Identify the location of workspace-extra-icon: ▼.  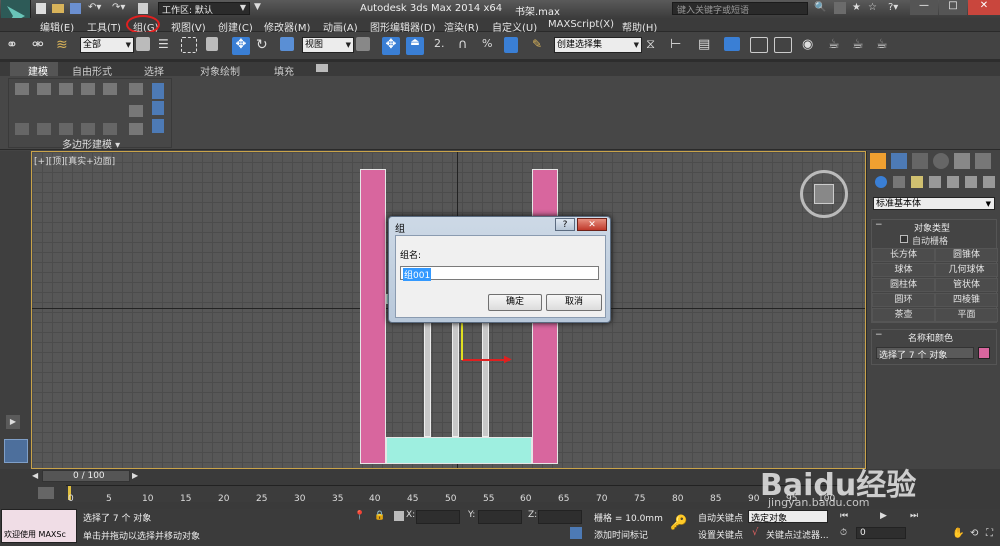
(257, 7).